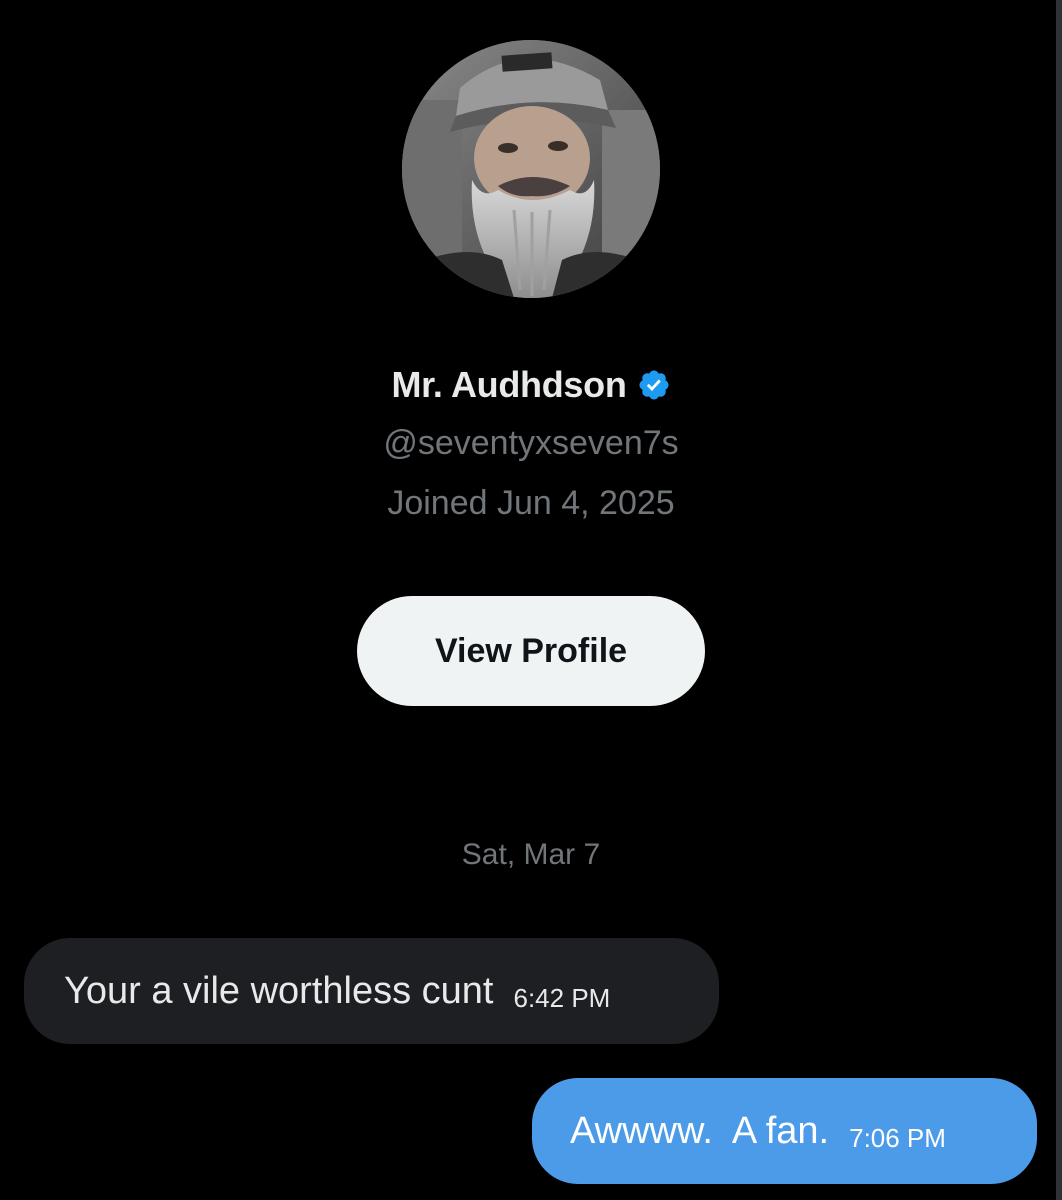 The width and height of the screenshot is (1062, 1200). What do you see at coordinates (531, 443) in the screenshot?
I see `profile-handle: @seventyxseven7s` at bounding box center [531, 443].